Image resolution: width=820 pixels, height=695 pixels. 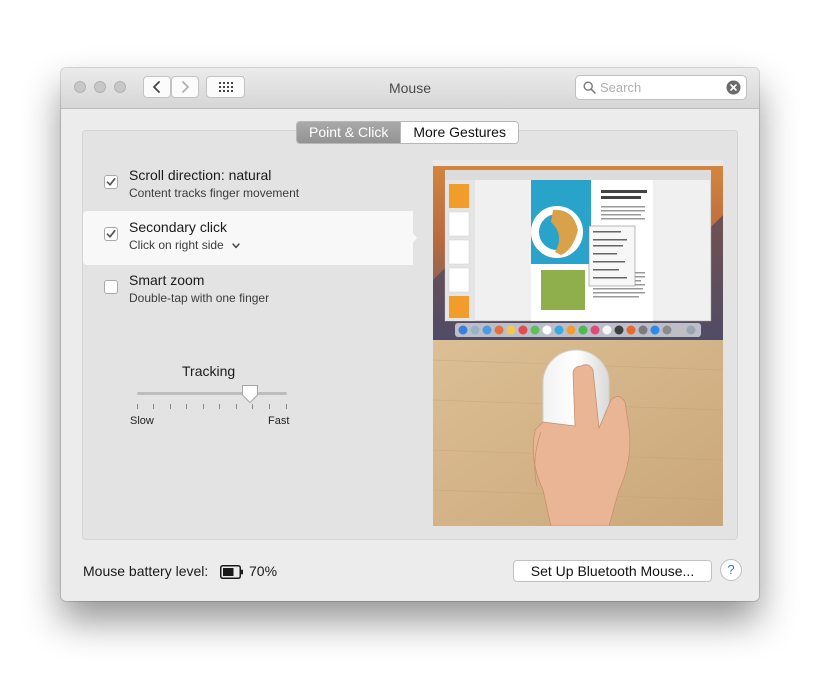 What do you see at coordinates (236, 246) in the screenshot?
I see `chevron-down-icon` at bounding box center [236, 246].